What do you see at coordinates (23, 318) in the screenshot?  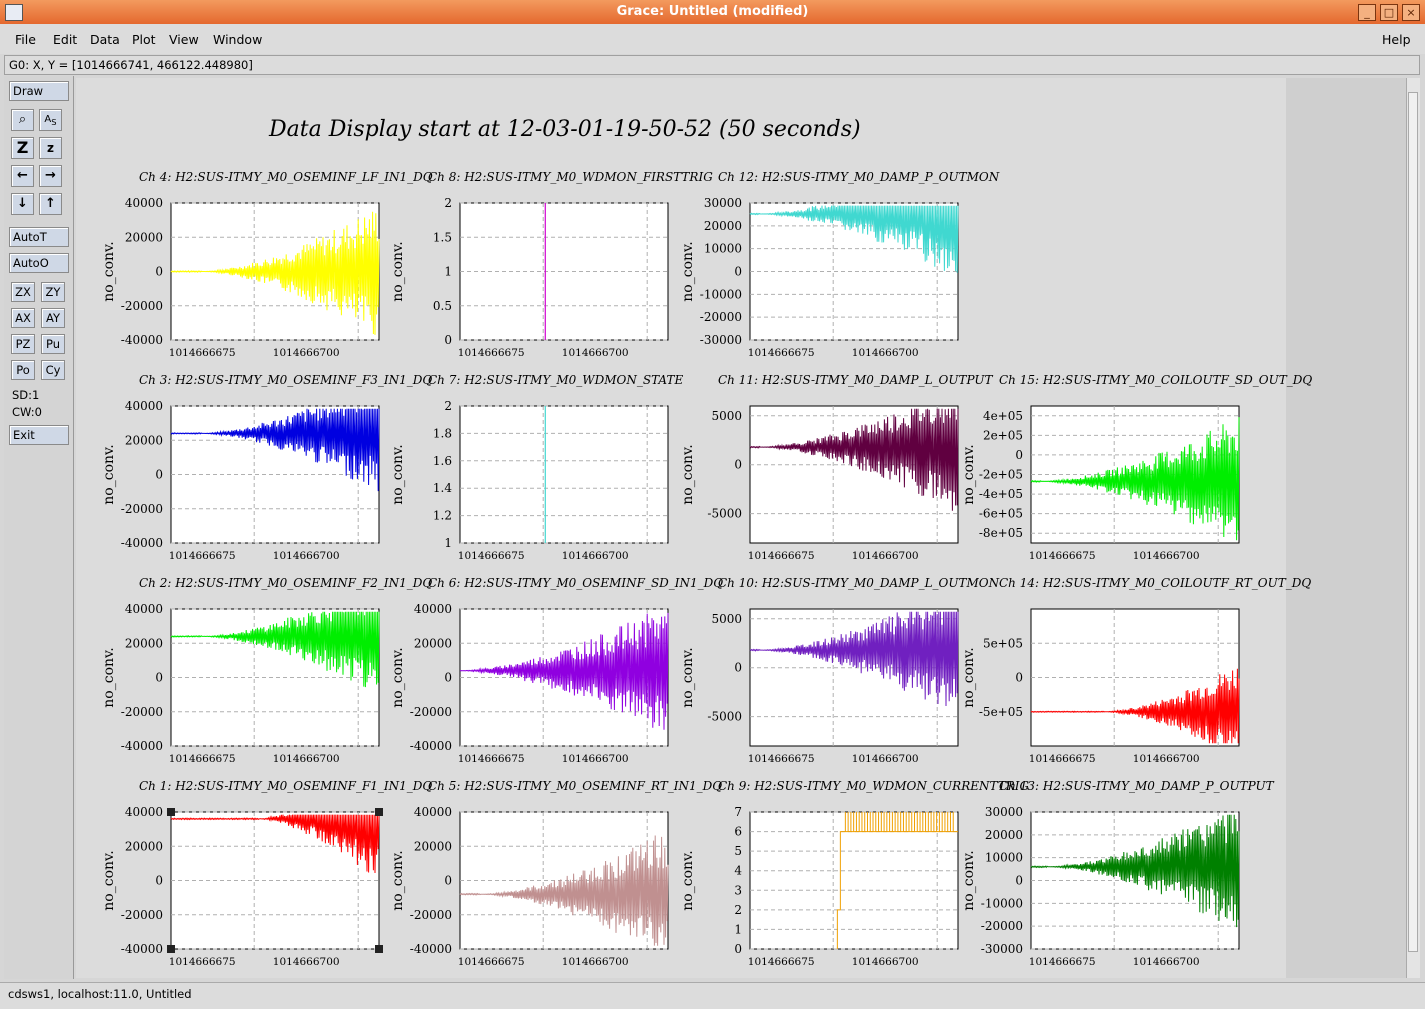 I see `ax-button: AX` at bounding box center [23, 318].